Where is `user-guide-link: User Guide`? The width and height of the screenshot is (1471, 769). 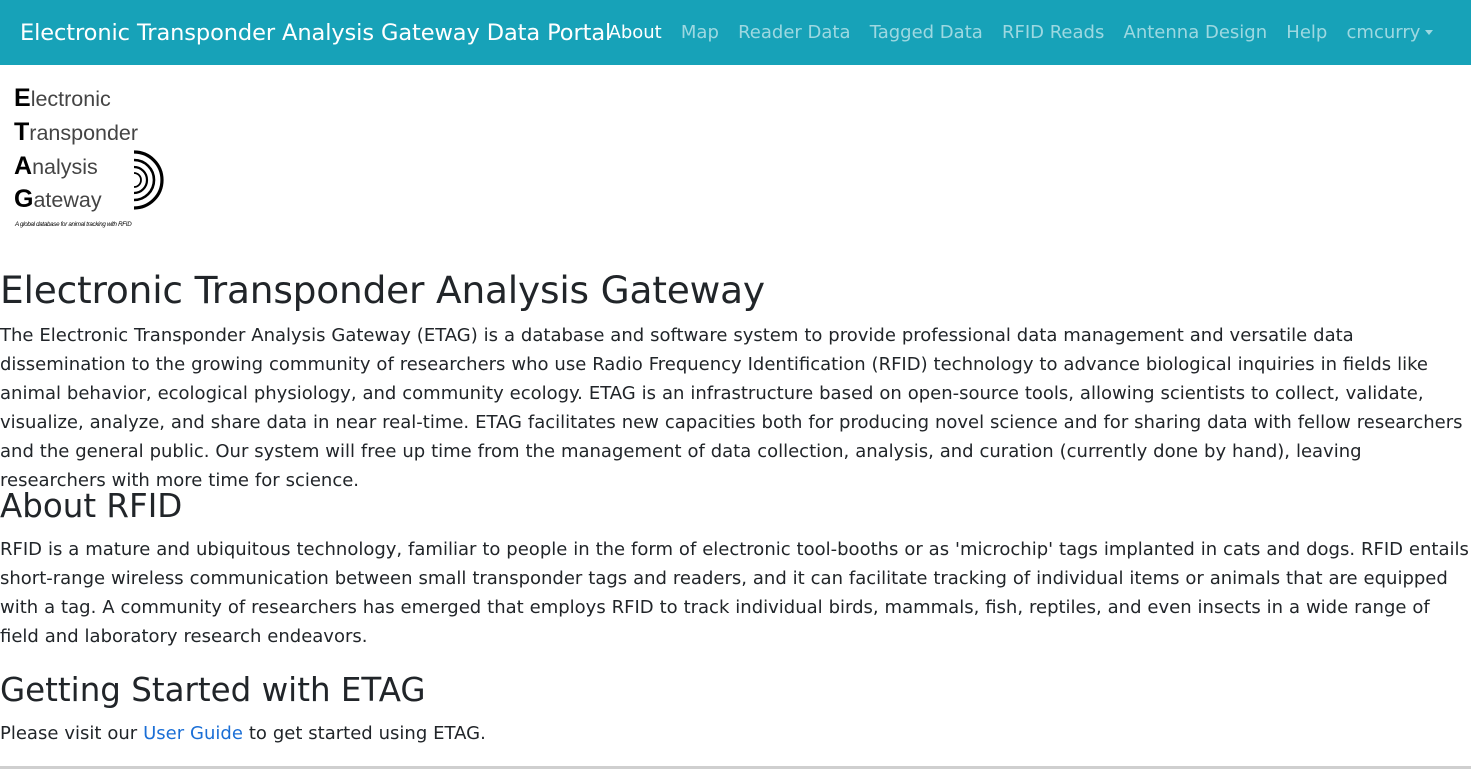 user-guide-link: User Guide is located at coordinates (193, 733).